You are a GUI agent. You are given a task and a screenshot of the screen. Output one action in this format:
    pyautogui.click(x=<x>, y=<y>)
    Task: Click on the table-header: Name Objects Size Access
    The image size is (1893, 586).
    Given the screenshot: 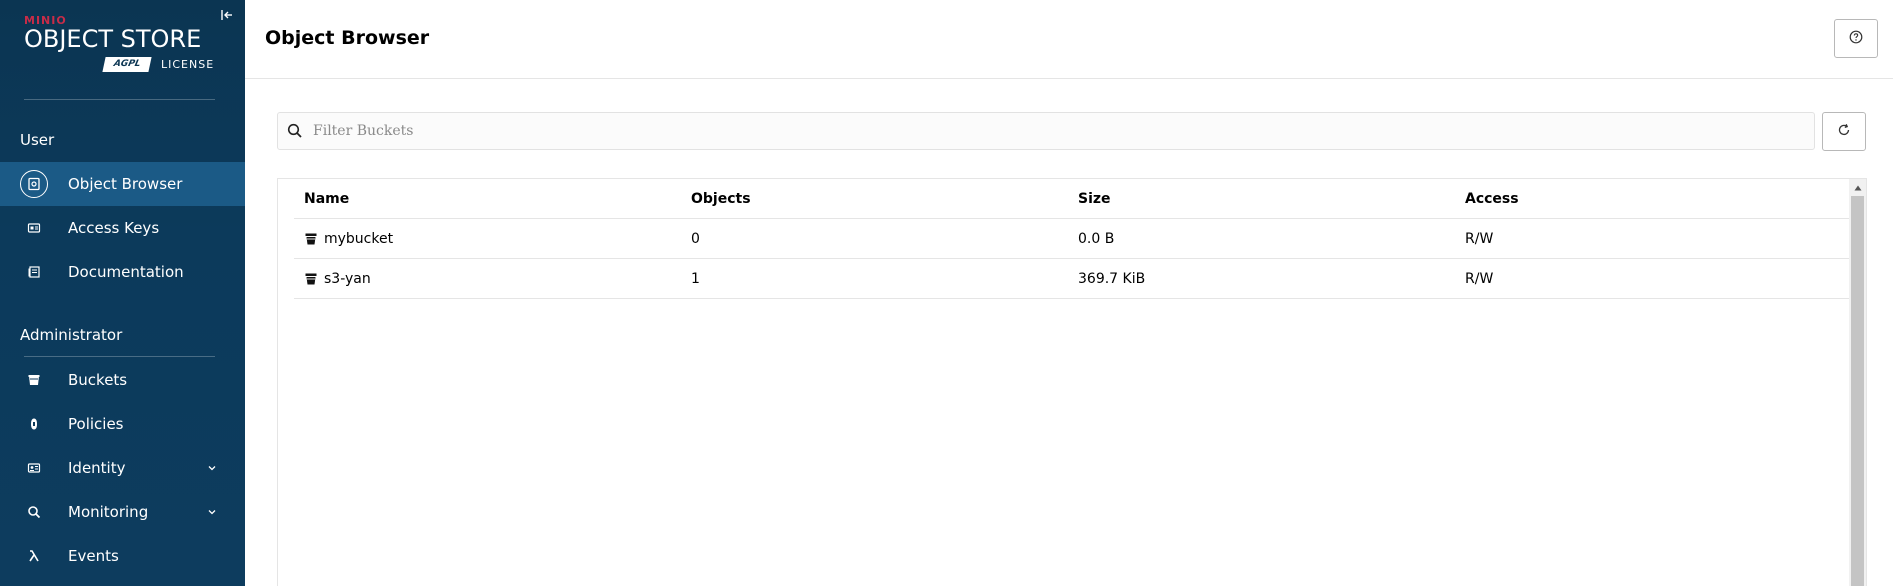 What is the action you would take?
    pyautogui.click(x=1072, y=199)
    